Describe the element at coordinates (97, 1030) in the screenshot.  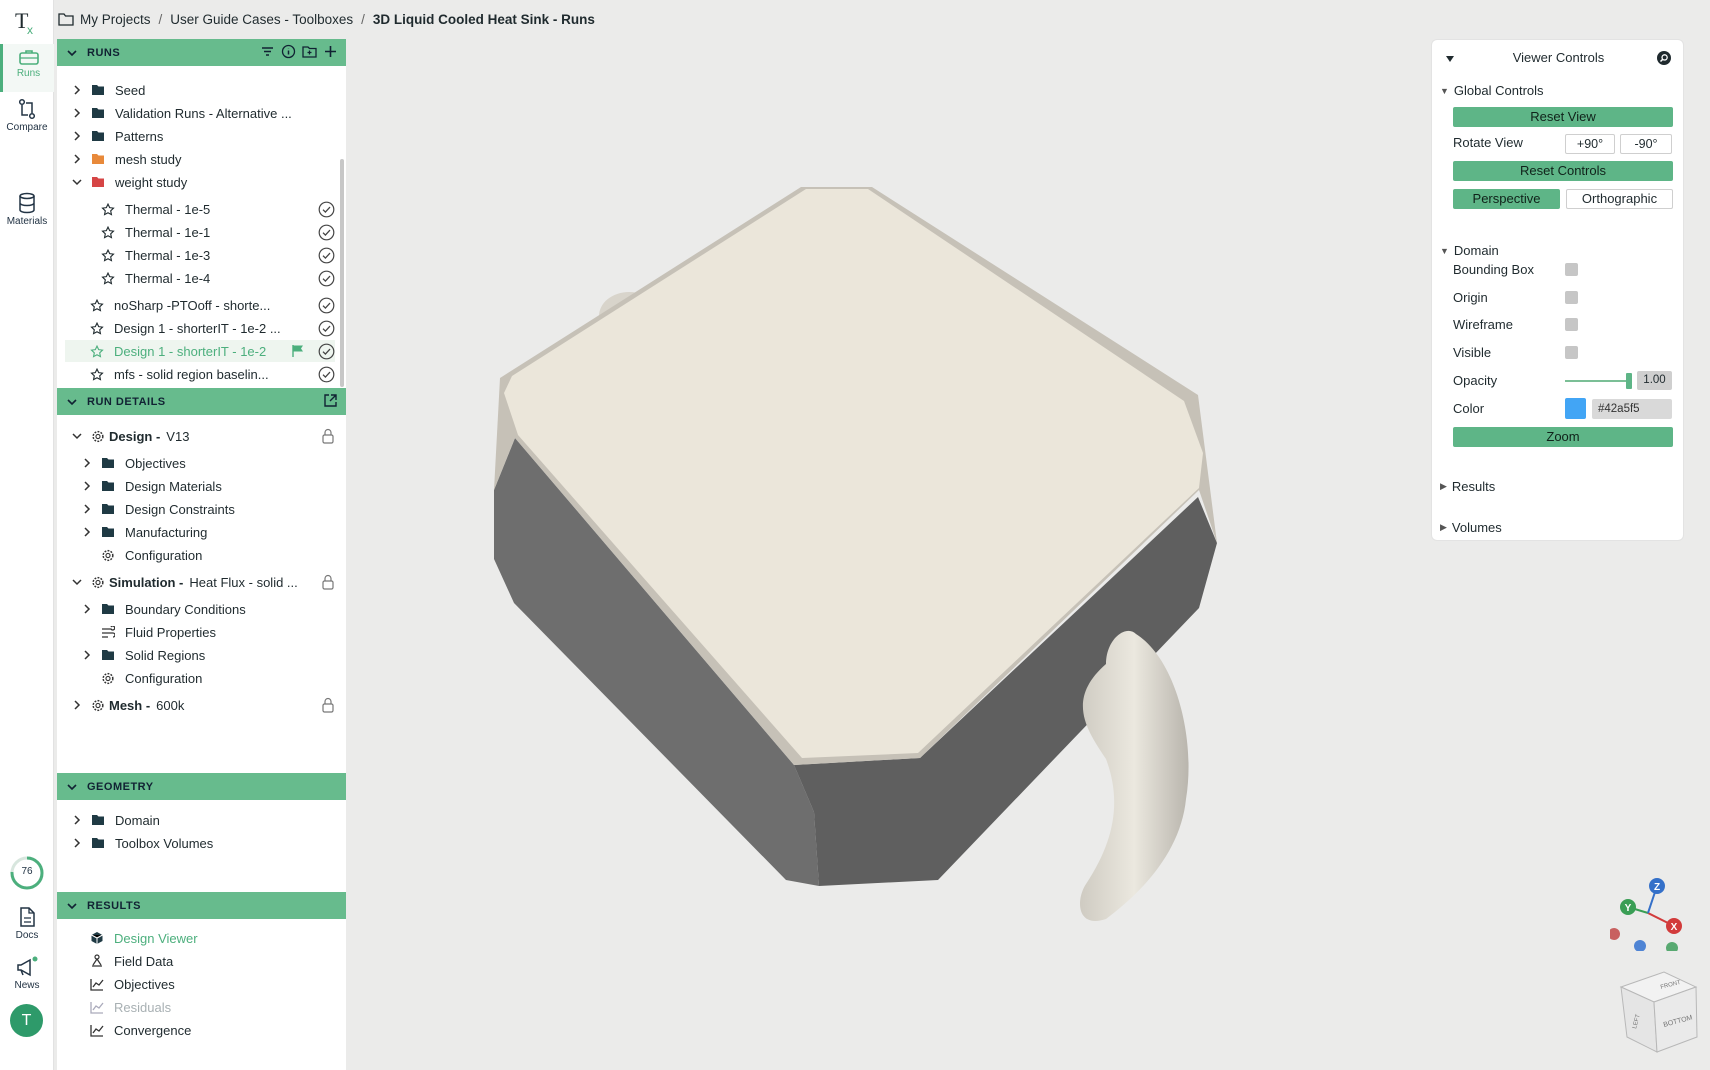
I see `line-chart-icon` at that location.